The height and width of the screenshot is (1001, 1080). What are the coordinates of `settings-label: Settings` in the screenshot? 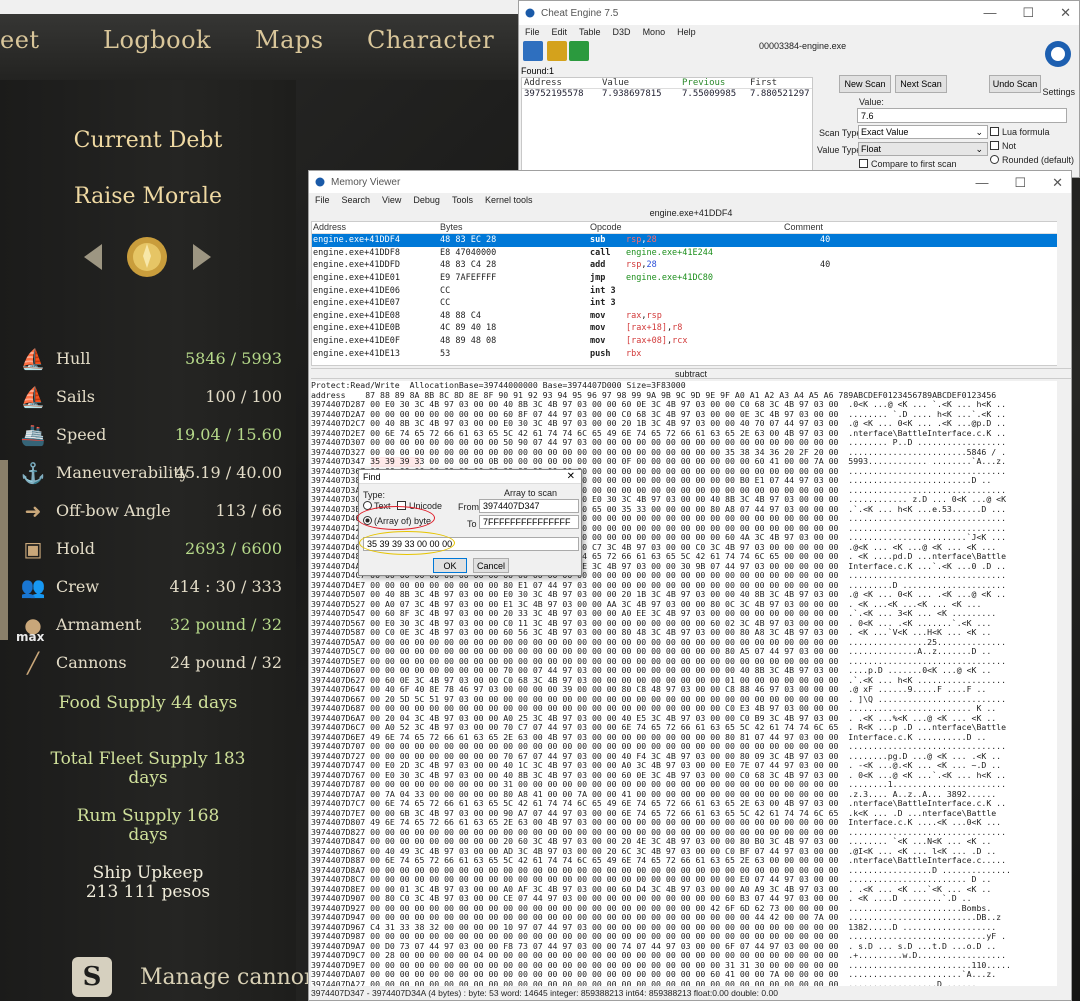 It's located at (1058, 92).